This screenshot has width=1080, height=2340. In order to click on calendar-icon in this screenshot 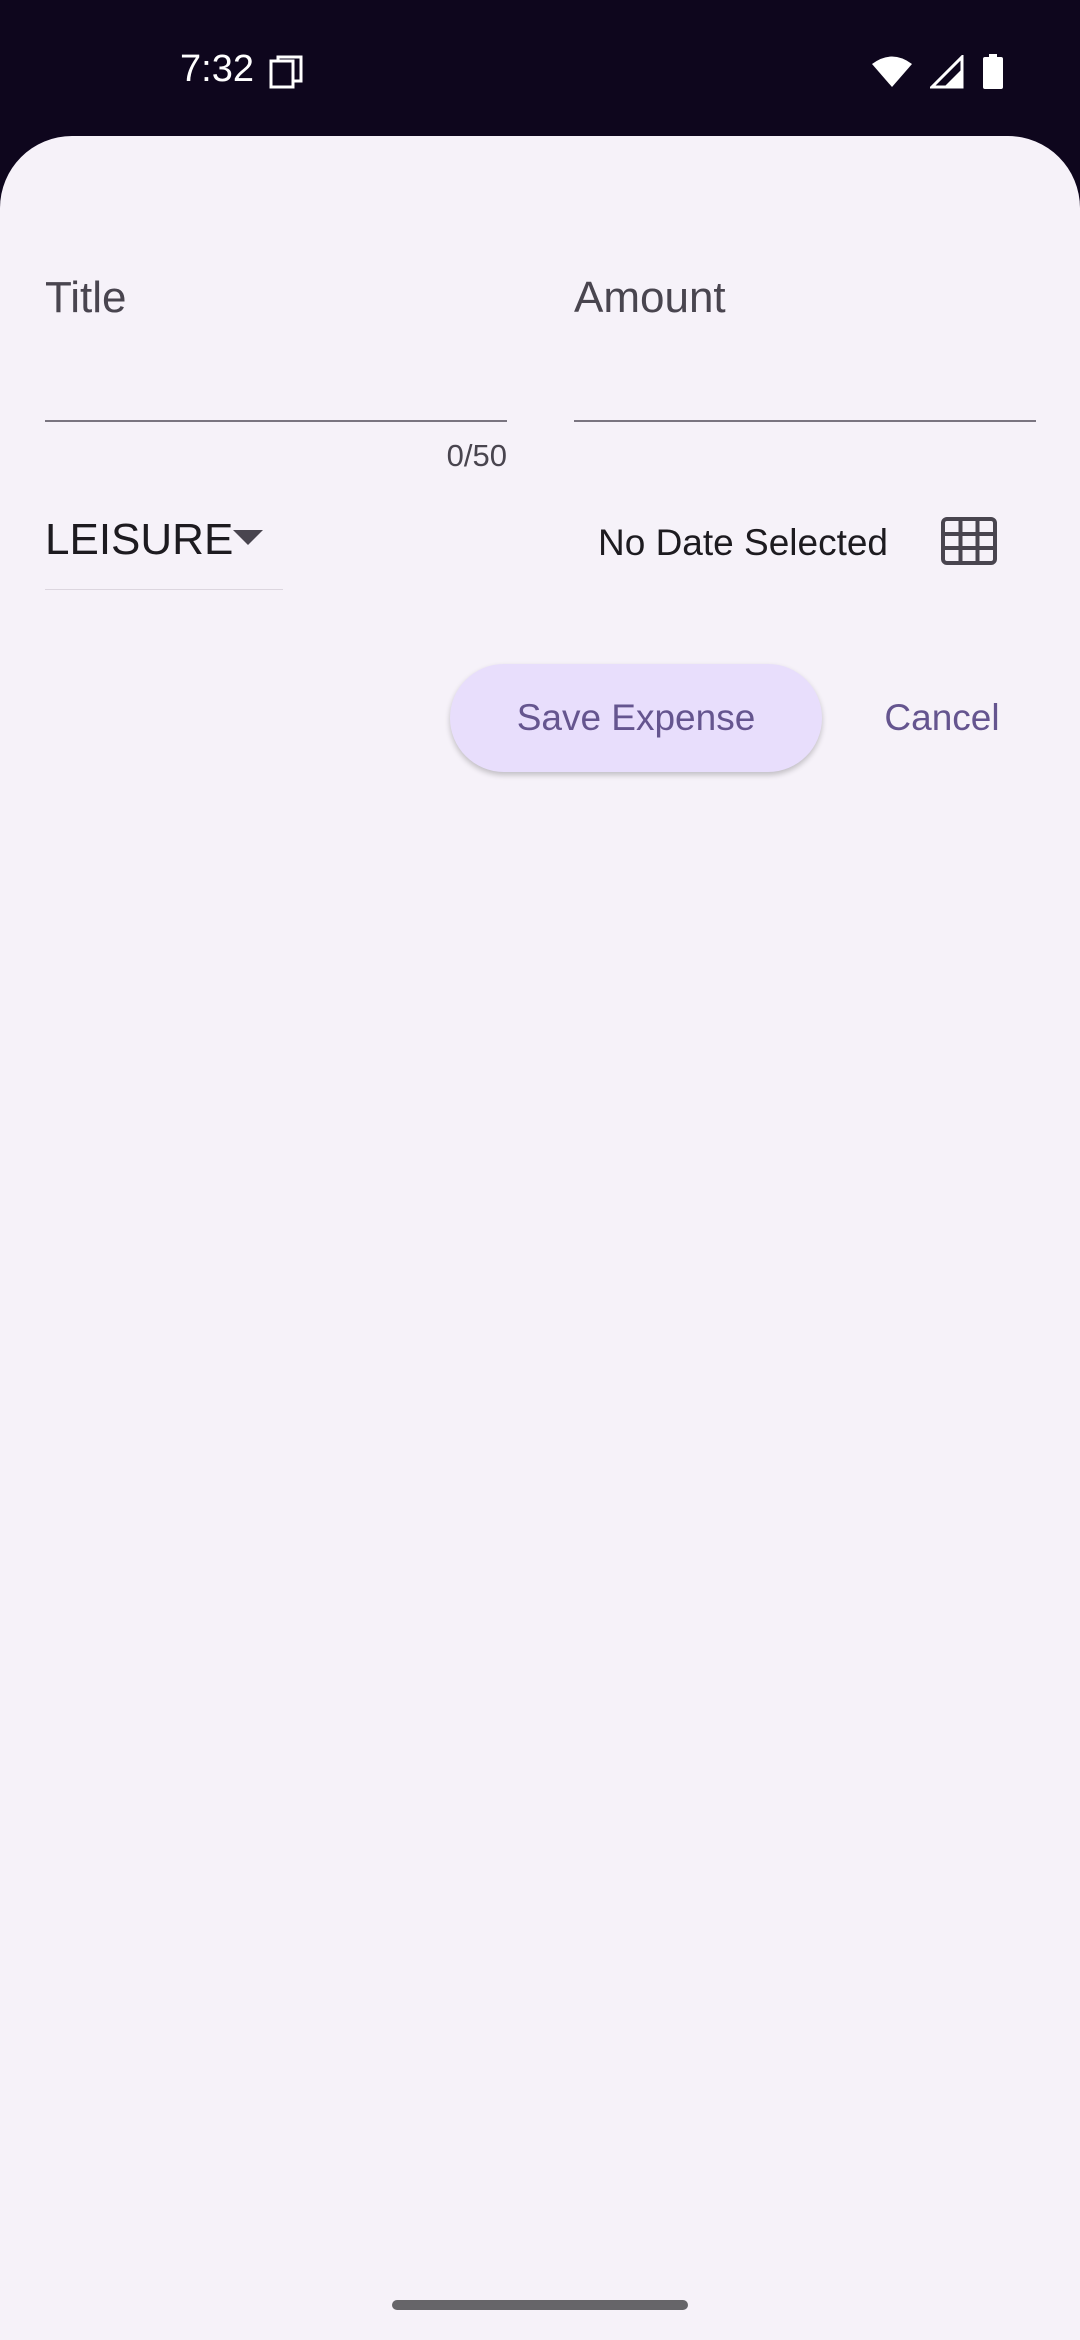, I will do `click(969, 541)`.